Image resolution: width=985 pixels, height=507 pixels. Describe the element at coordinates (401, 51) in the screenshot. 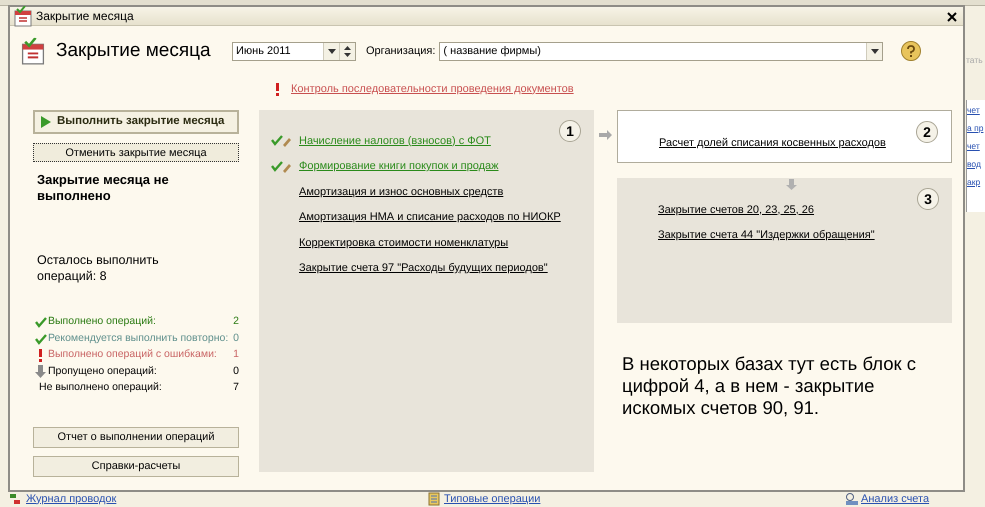

I see `field-label: Организация:` at that location.